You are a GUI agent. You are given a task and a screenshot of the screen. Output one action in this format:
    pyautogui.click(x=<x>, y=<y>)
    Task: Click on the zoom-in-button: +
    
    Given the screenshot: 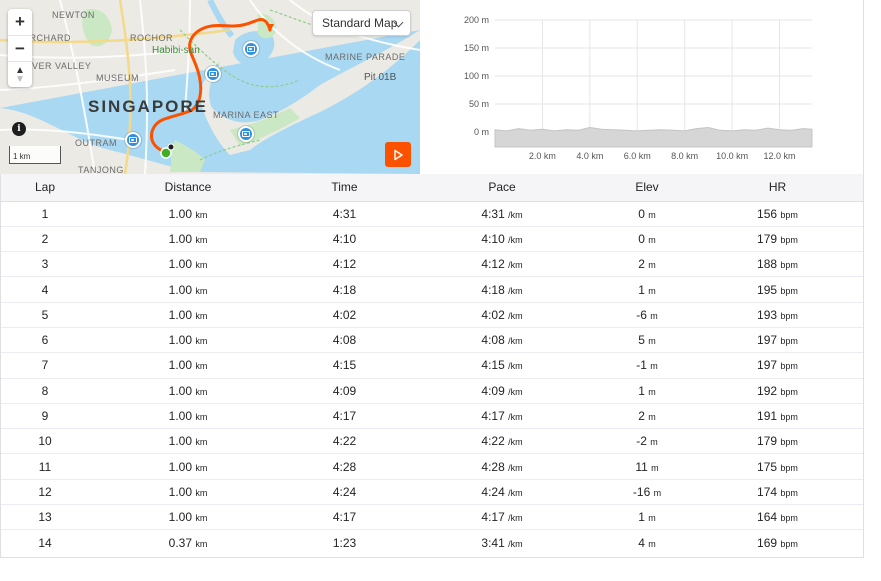 What is the action you would take?
    pyautogui.click(x=20, y=22)
    